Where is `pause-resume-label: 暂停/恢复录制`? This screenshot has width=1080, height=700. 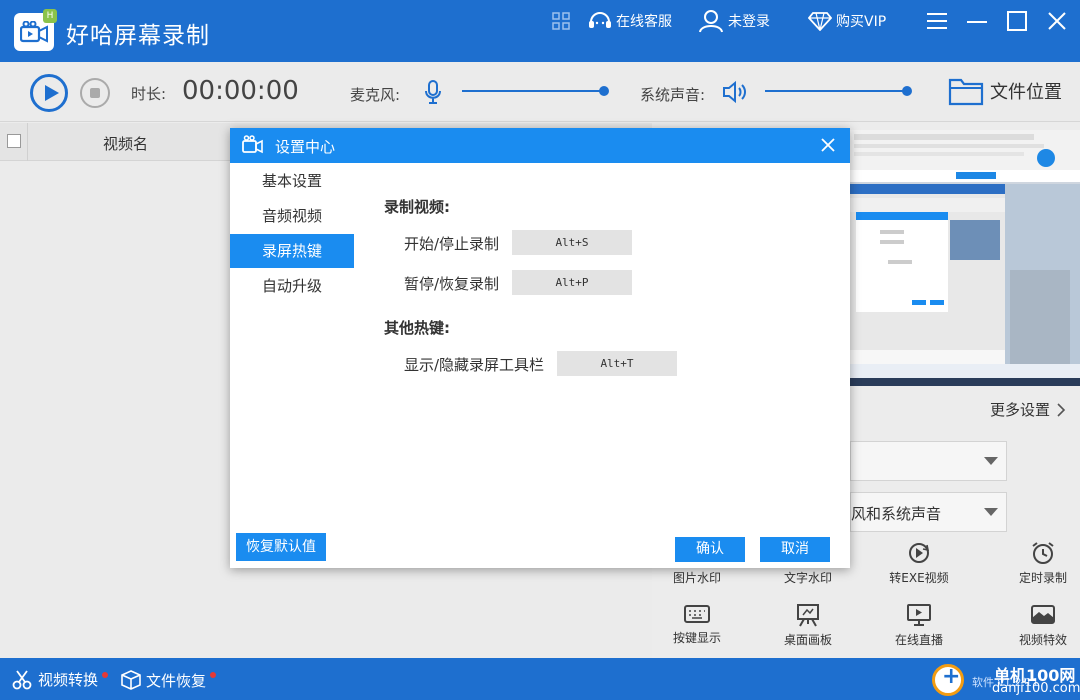 pause-resume-label: 暂停/恢复录制 is located at coordinates (452, 284).